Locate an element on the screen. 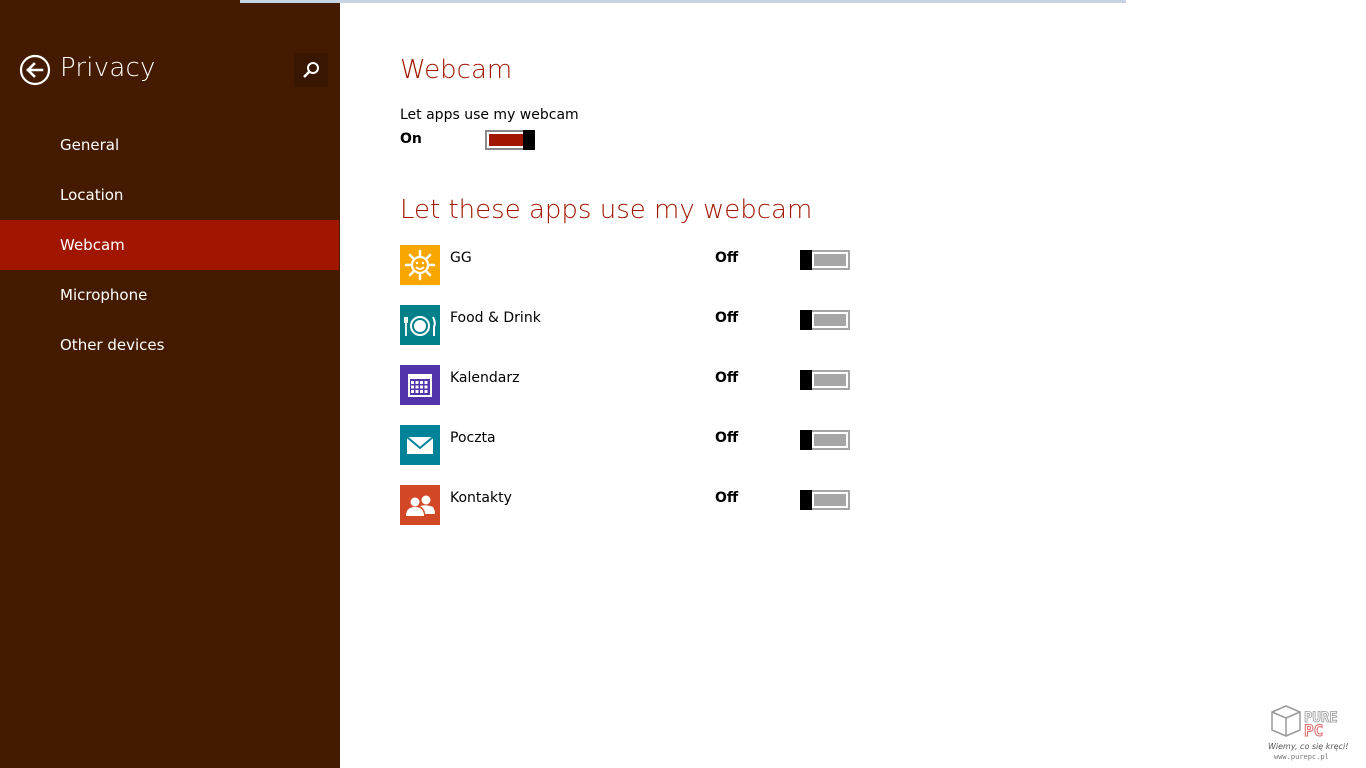 Image resolution: width=1366 pixels, height=768 pixels. app-tile-food-drink is located at coordinates (420, 325).